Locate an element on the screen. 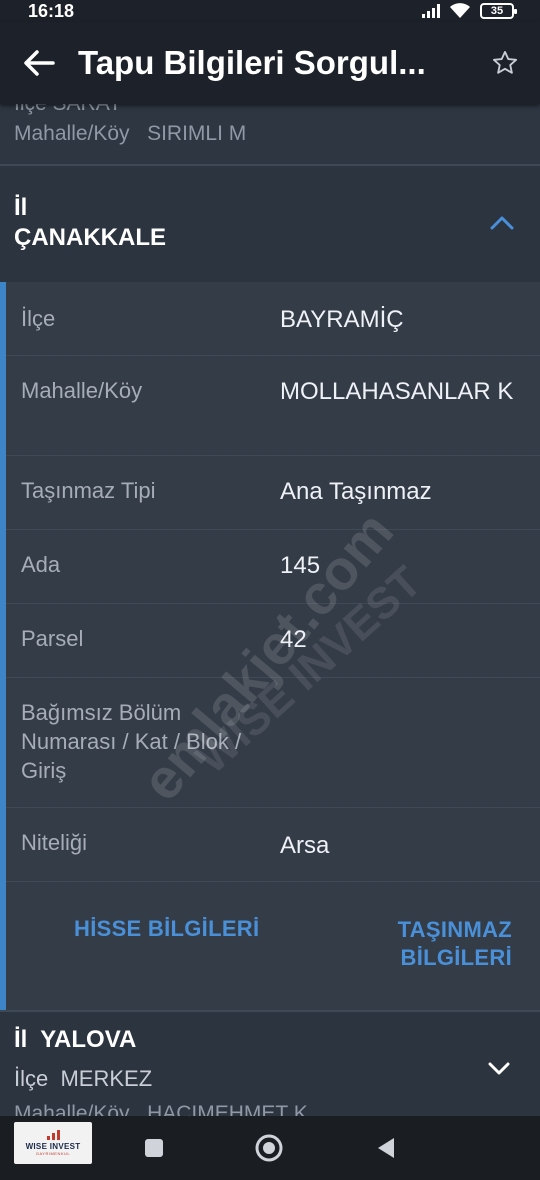 The image size is (540, 1180). next-il-row: İl YALOVA is located at coordinates (75, 1040).